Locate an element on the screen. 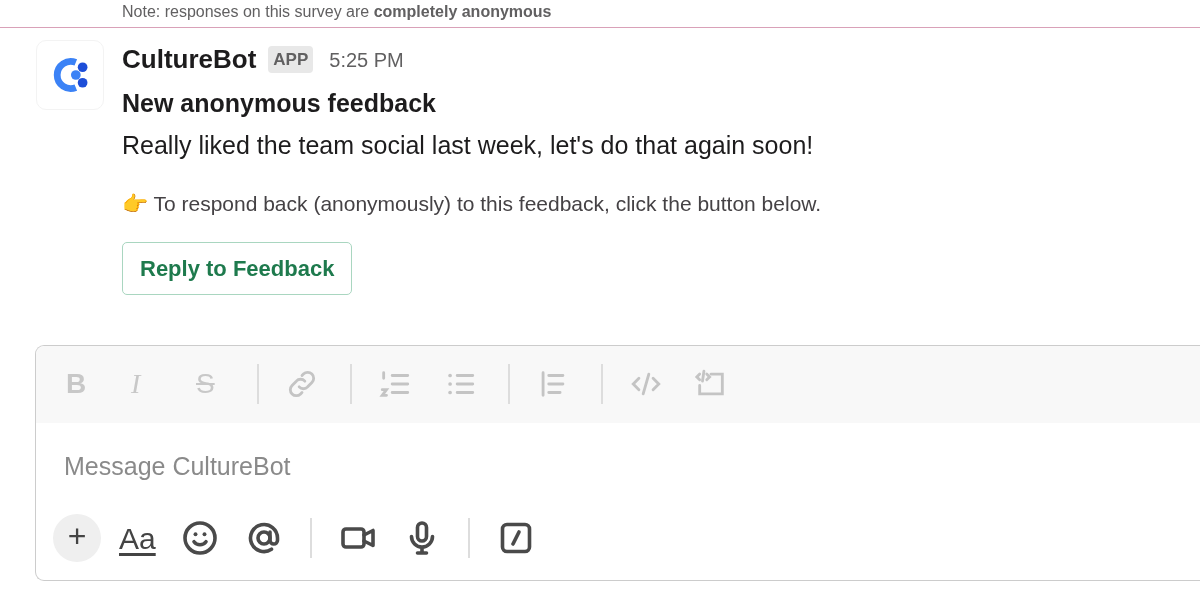 This screenshot has width=1200, height=614. message-title: New anonymous feedback is located at coordinates (279, 103).